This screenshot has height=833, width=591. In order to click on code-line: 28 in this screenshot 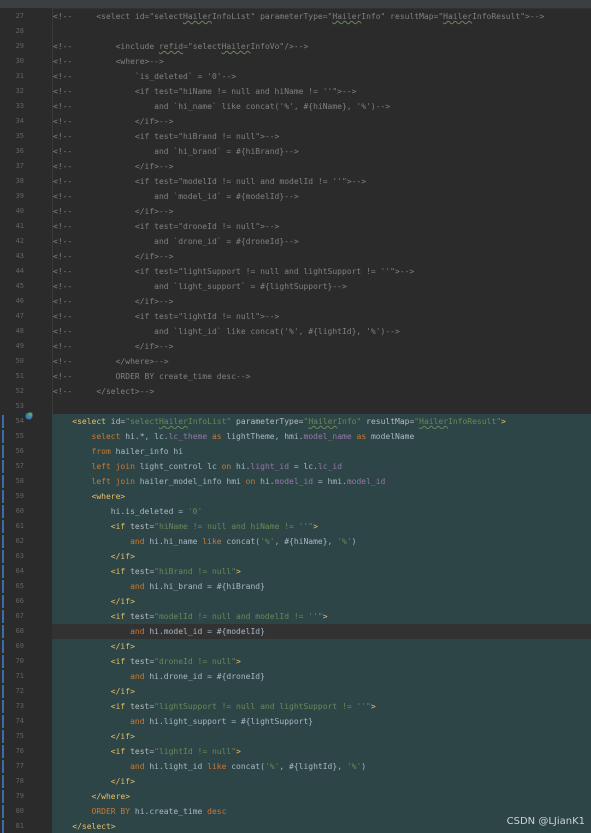, I will do `click(295, 31)`.